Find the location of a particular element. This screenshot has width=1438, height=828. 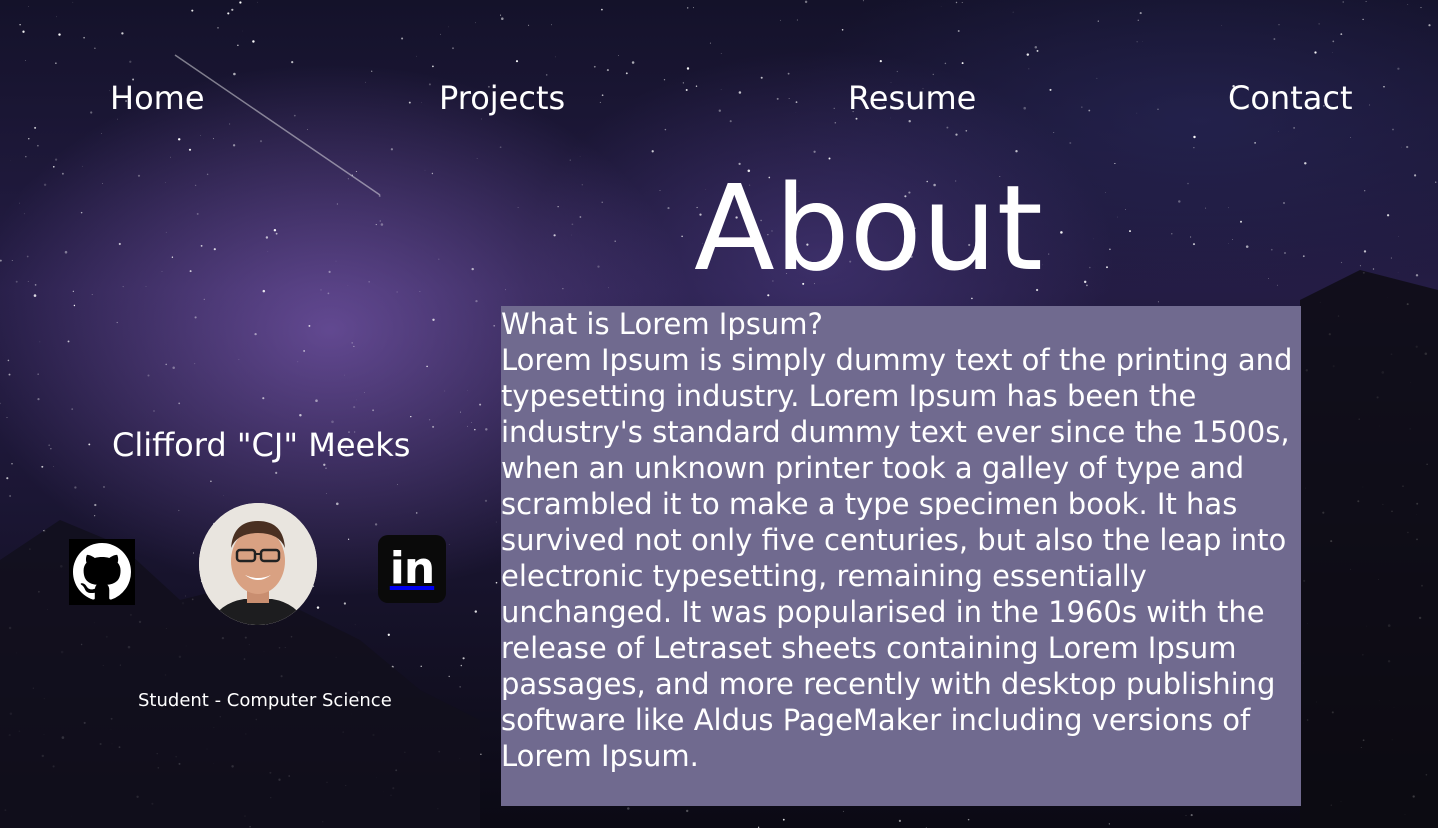

github-icon is located at coordinates (102, 571).